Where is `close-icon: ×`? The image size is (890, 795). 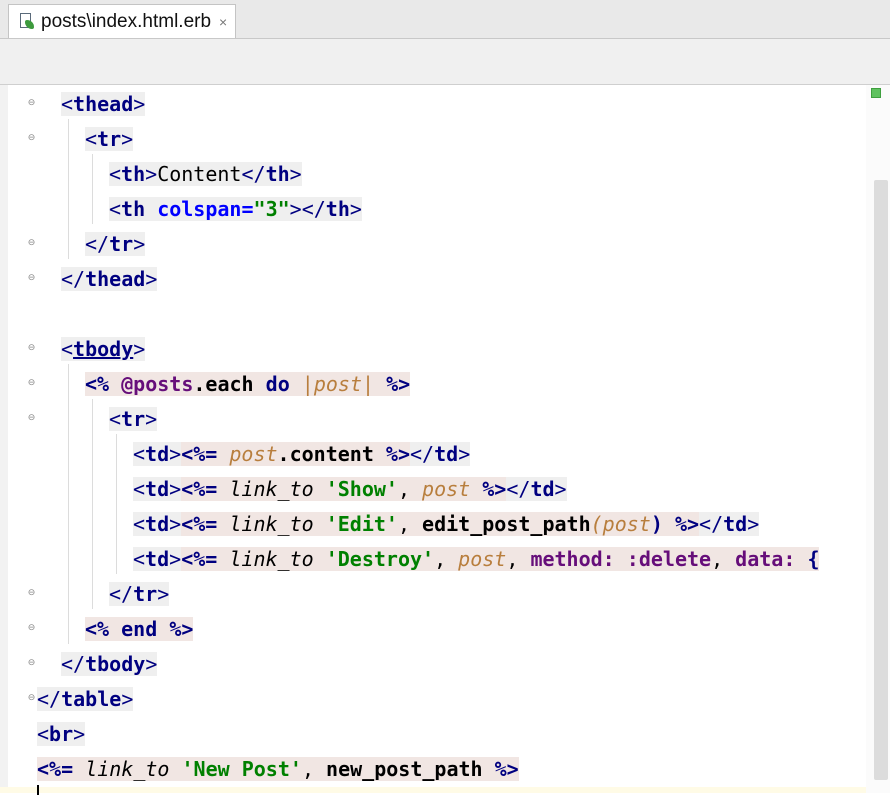
close-icon: × is located at coordinates (223, 22).